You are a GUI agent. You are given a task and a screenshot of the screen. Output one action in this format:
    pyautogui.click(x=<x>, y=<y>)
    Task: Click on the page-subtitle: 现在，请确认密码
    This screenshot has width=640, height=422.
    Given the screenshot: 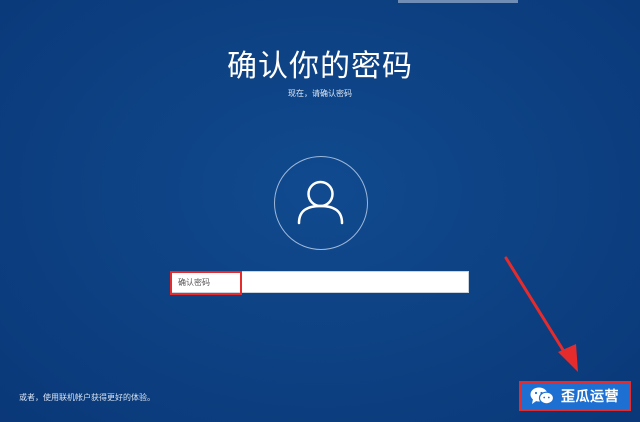 What is the action you would take?
    pyautogui.click(x=320, y=93)
    